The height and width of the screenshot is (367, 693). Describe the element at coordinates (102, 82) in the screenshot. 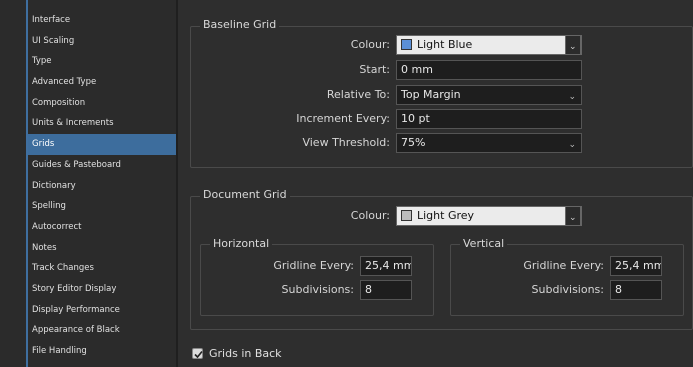

I see `sidebar-item-advanced-type: Advanced Type` at that location.